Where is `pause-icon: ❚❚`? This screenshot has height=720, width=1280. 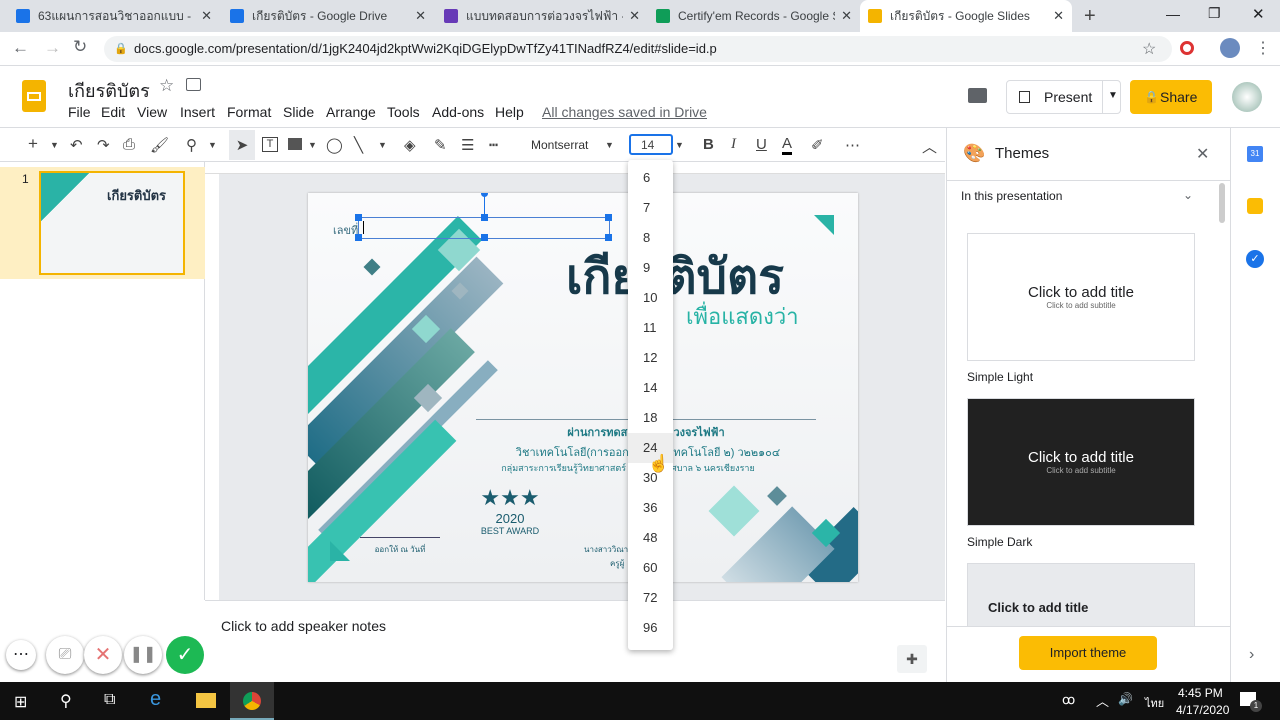 pause-icon: ❚❚ is located at coordinates (143, 655).